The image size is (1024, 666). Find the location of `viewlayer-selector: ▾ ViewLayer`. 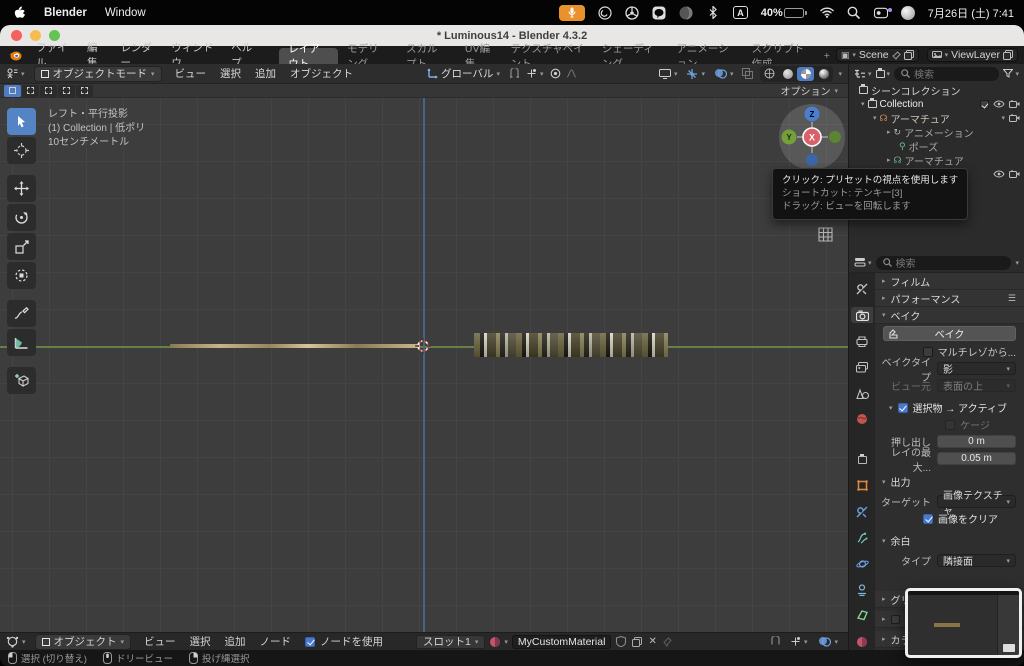

viewlayer-selector: ▾ ViewLayer is located at coordinates (972, 55).